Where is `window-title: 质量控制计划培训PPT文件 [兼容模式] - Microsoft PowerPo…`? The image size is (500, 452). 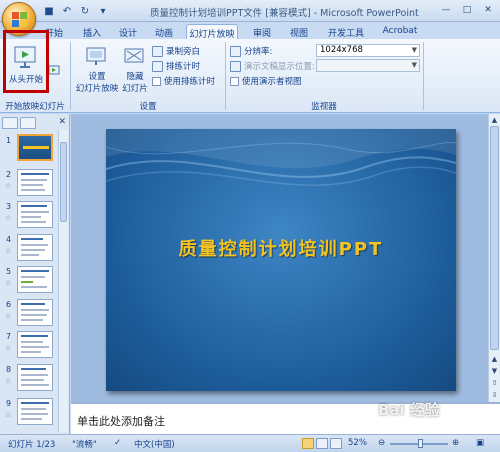 window-title: 质量控制计划培训PPT文件 [兼容模式] - Microsoft PowerPo… is located at coordinates (284, 13).